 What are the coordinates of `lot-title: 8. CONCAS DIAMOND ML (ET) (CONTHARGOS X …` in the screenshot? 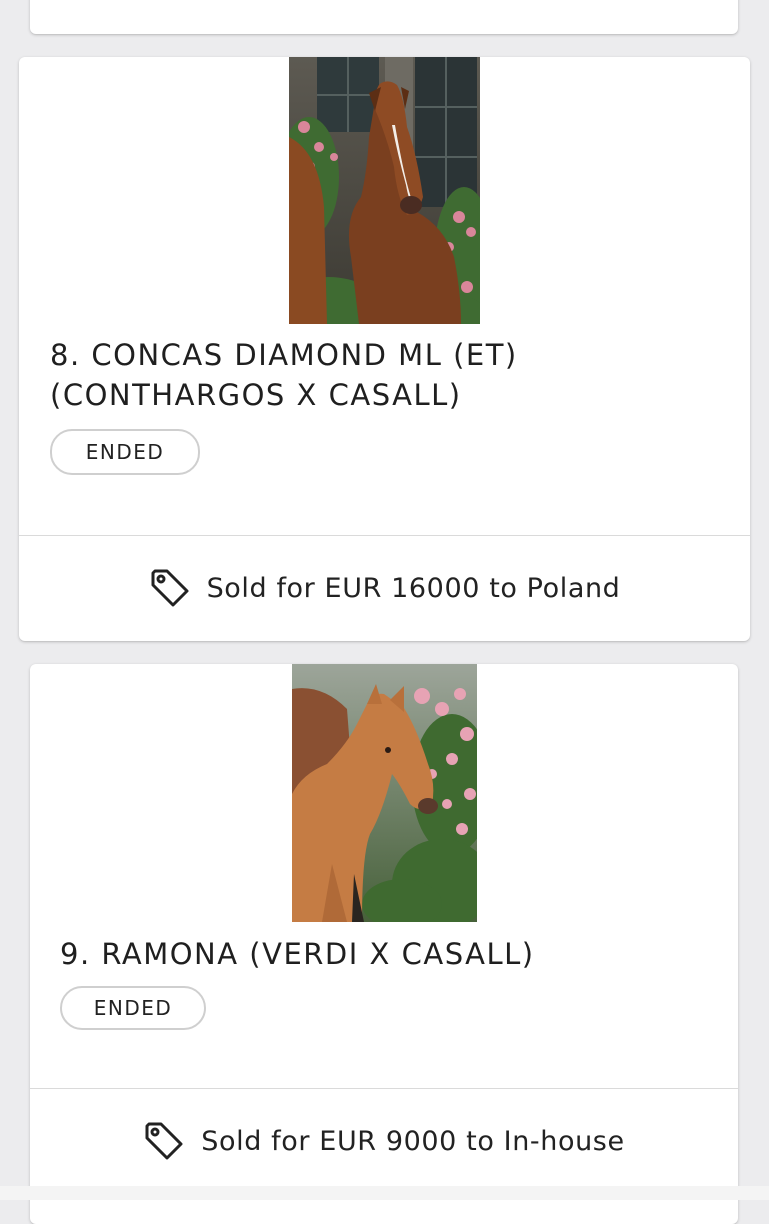 It's located at (390, 375).